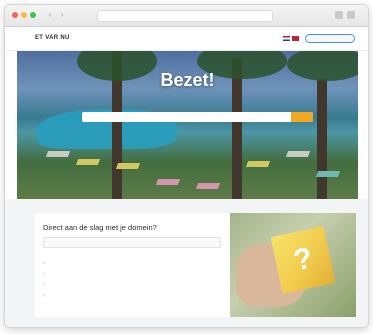  Describe the element at coordinates (187, 80) in the screenshot. I see `hero-title: Bezet!` at that location.